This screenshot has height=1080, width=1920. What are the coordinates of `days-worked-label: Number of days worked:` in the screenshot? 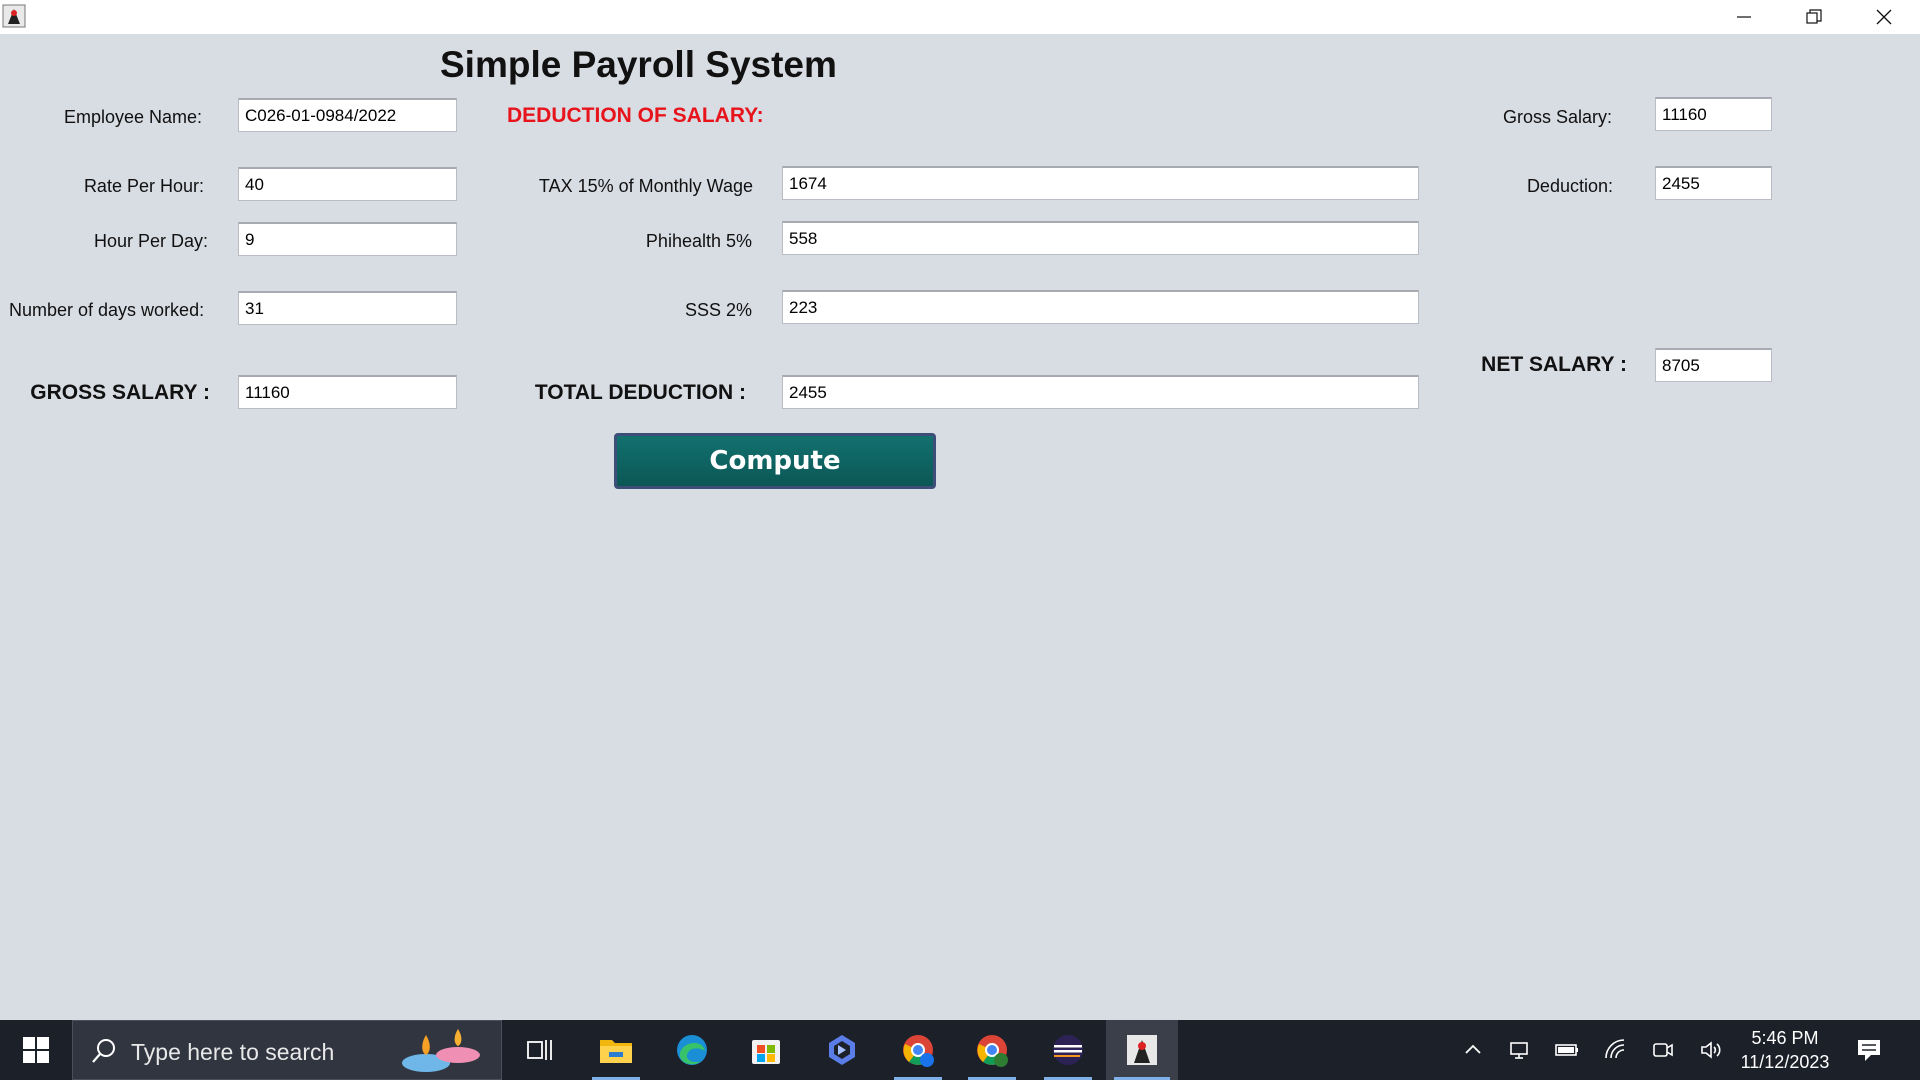 It's located at (107, 310).